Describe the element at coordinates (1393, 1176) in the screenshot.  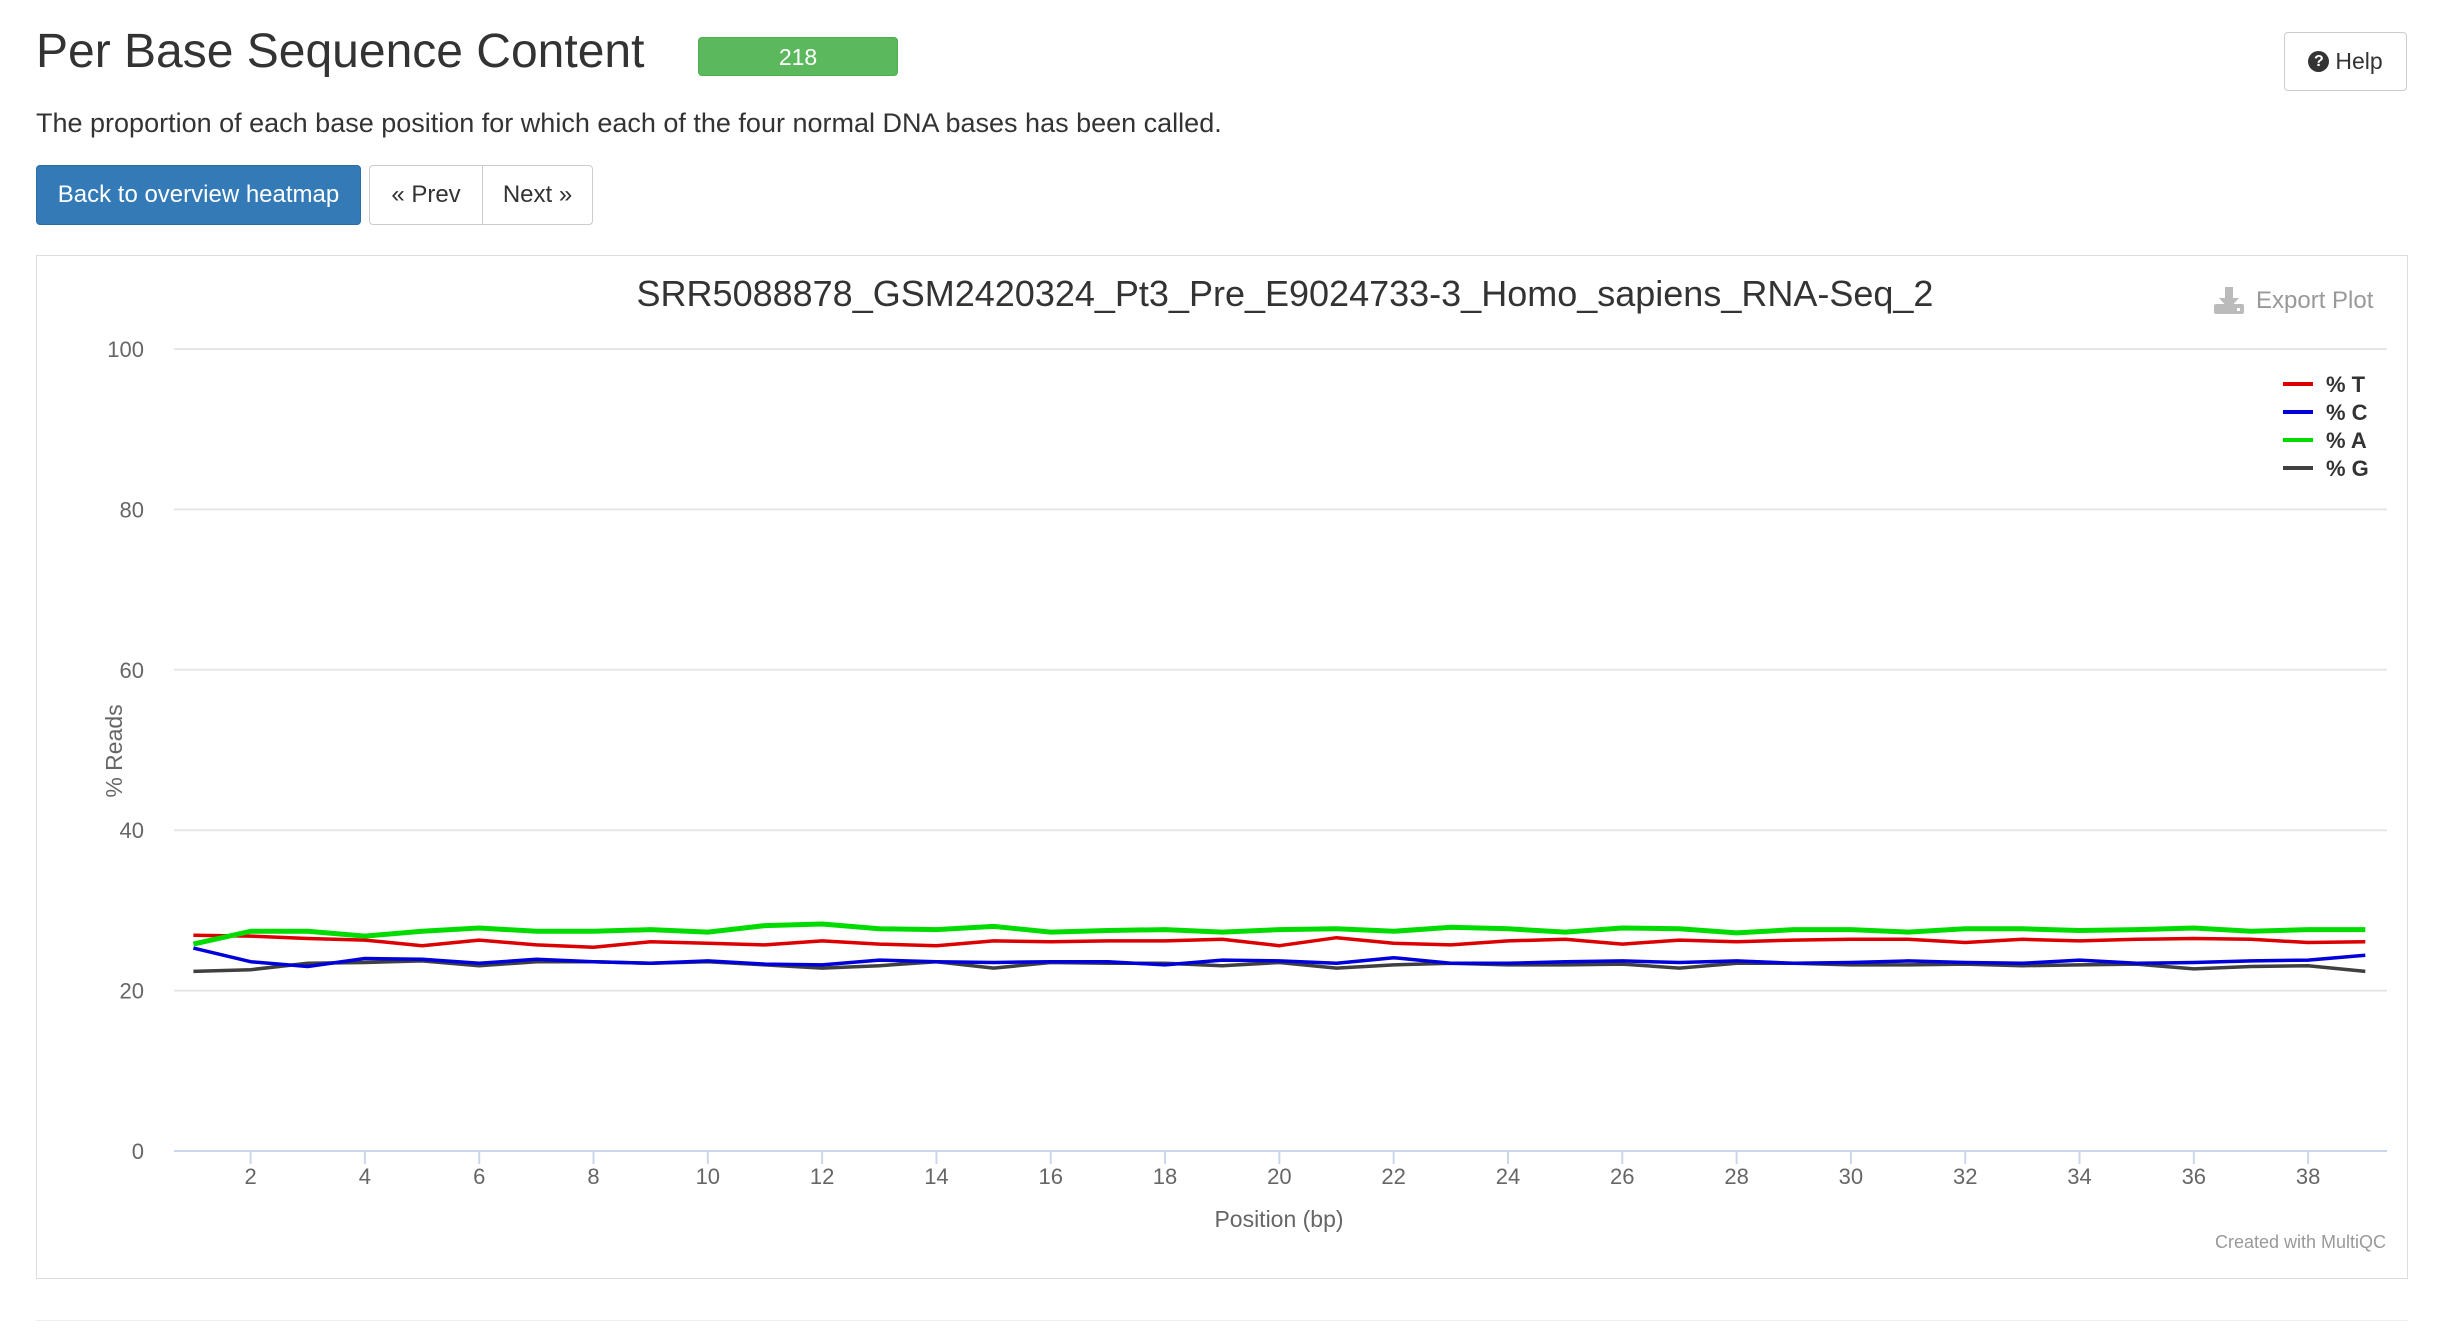
I see `x-tick-label: 22` at that location.